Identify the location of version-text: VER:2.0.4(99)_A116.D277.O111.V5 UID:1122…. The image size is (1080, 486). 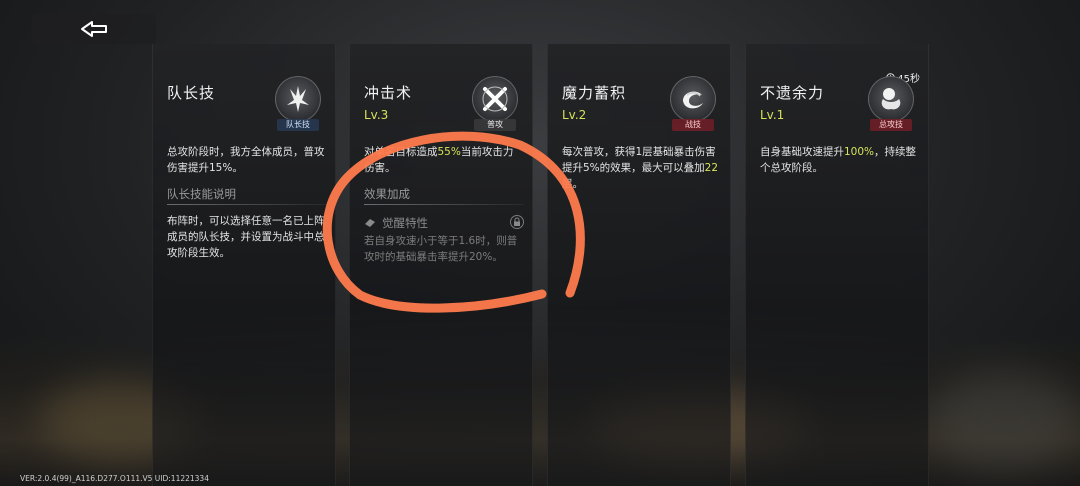
(114, 478).